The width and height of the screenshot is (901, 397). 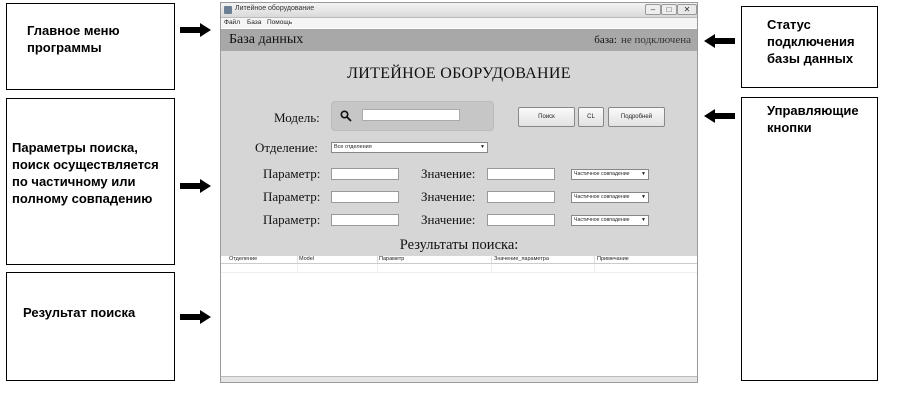 What do you see at coordinates (346, 116) in the screenshot?
I see `search-icon` at bounding box center [346, 116].